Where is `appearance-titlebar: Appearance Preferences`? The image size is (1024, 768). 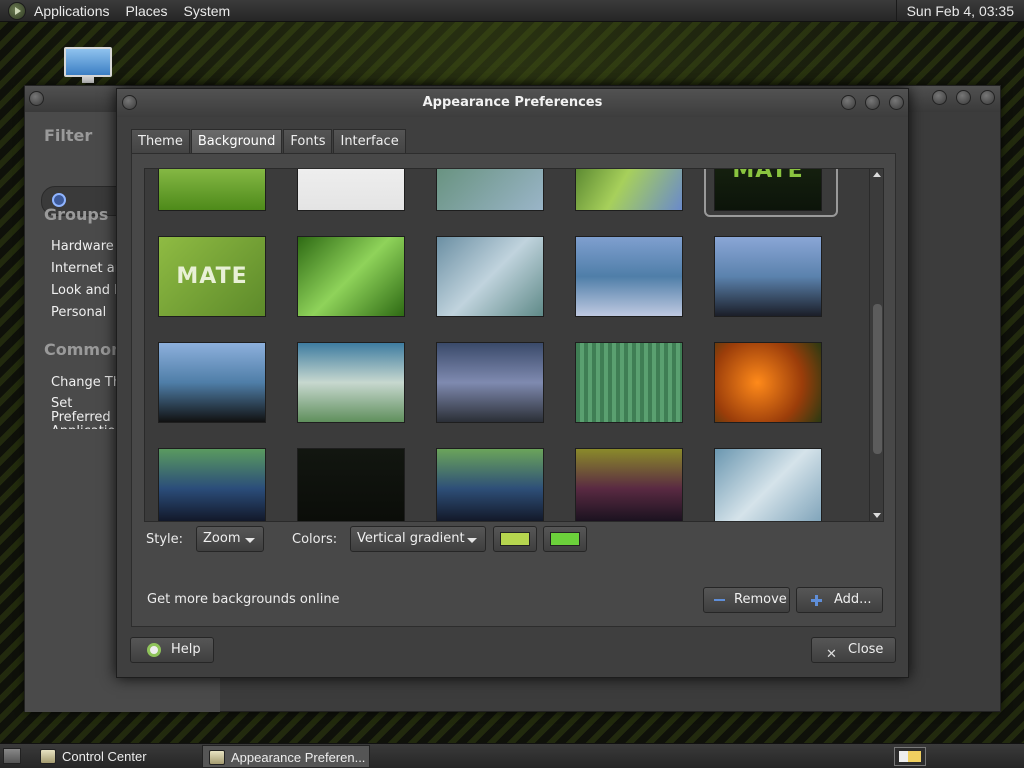 appearance-titlebar: Appearance Preferences is located at coordinates (512, 103).